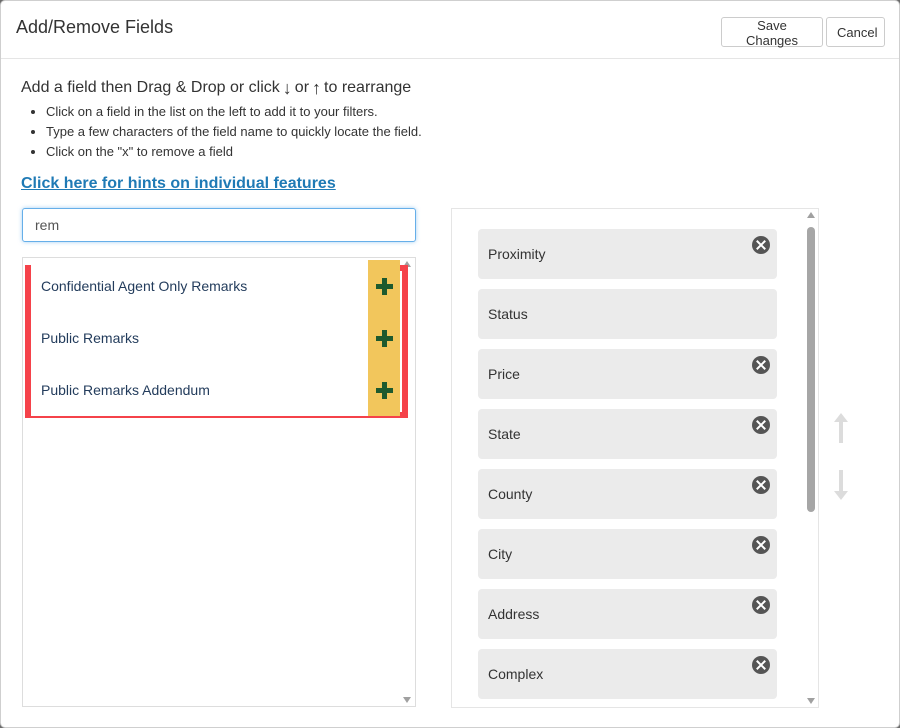 This screenshot has height=728, width=900. What do you see at coordinates (627, 554) in the screenshot?
I see `selected-field: City` at bounding box center [627, 554].